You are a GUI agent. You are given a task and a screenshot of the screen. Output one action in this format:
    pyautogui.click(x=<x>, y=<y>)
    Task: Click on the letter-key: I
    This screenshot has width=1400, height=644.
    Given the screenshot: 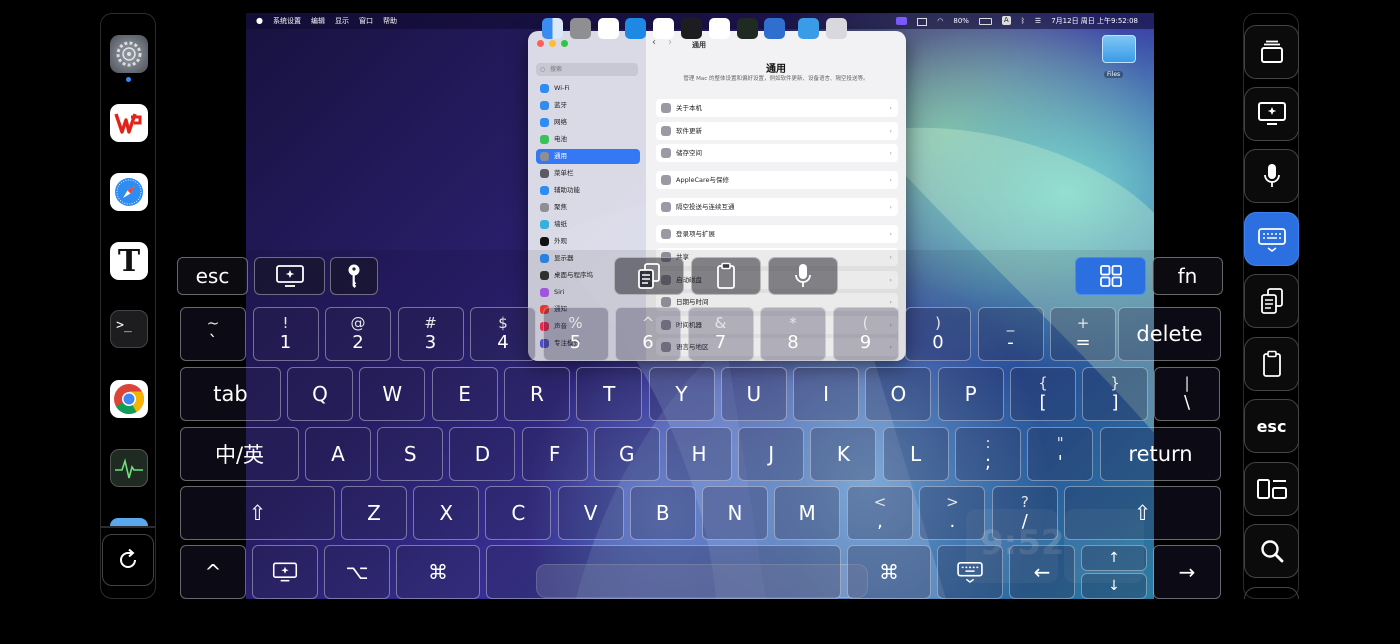 What is the action you would take?
    pyautogui.click(x=826, y=394)
    